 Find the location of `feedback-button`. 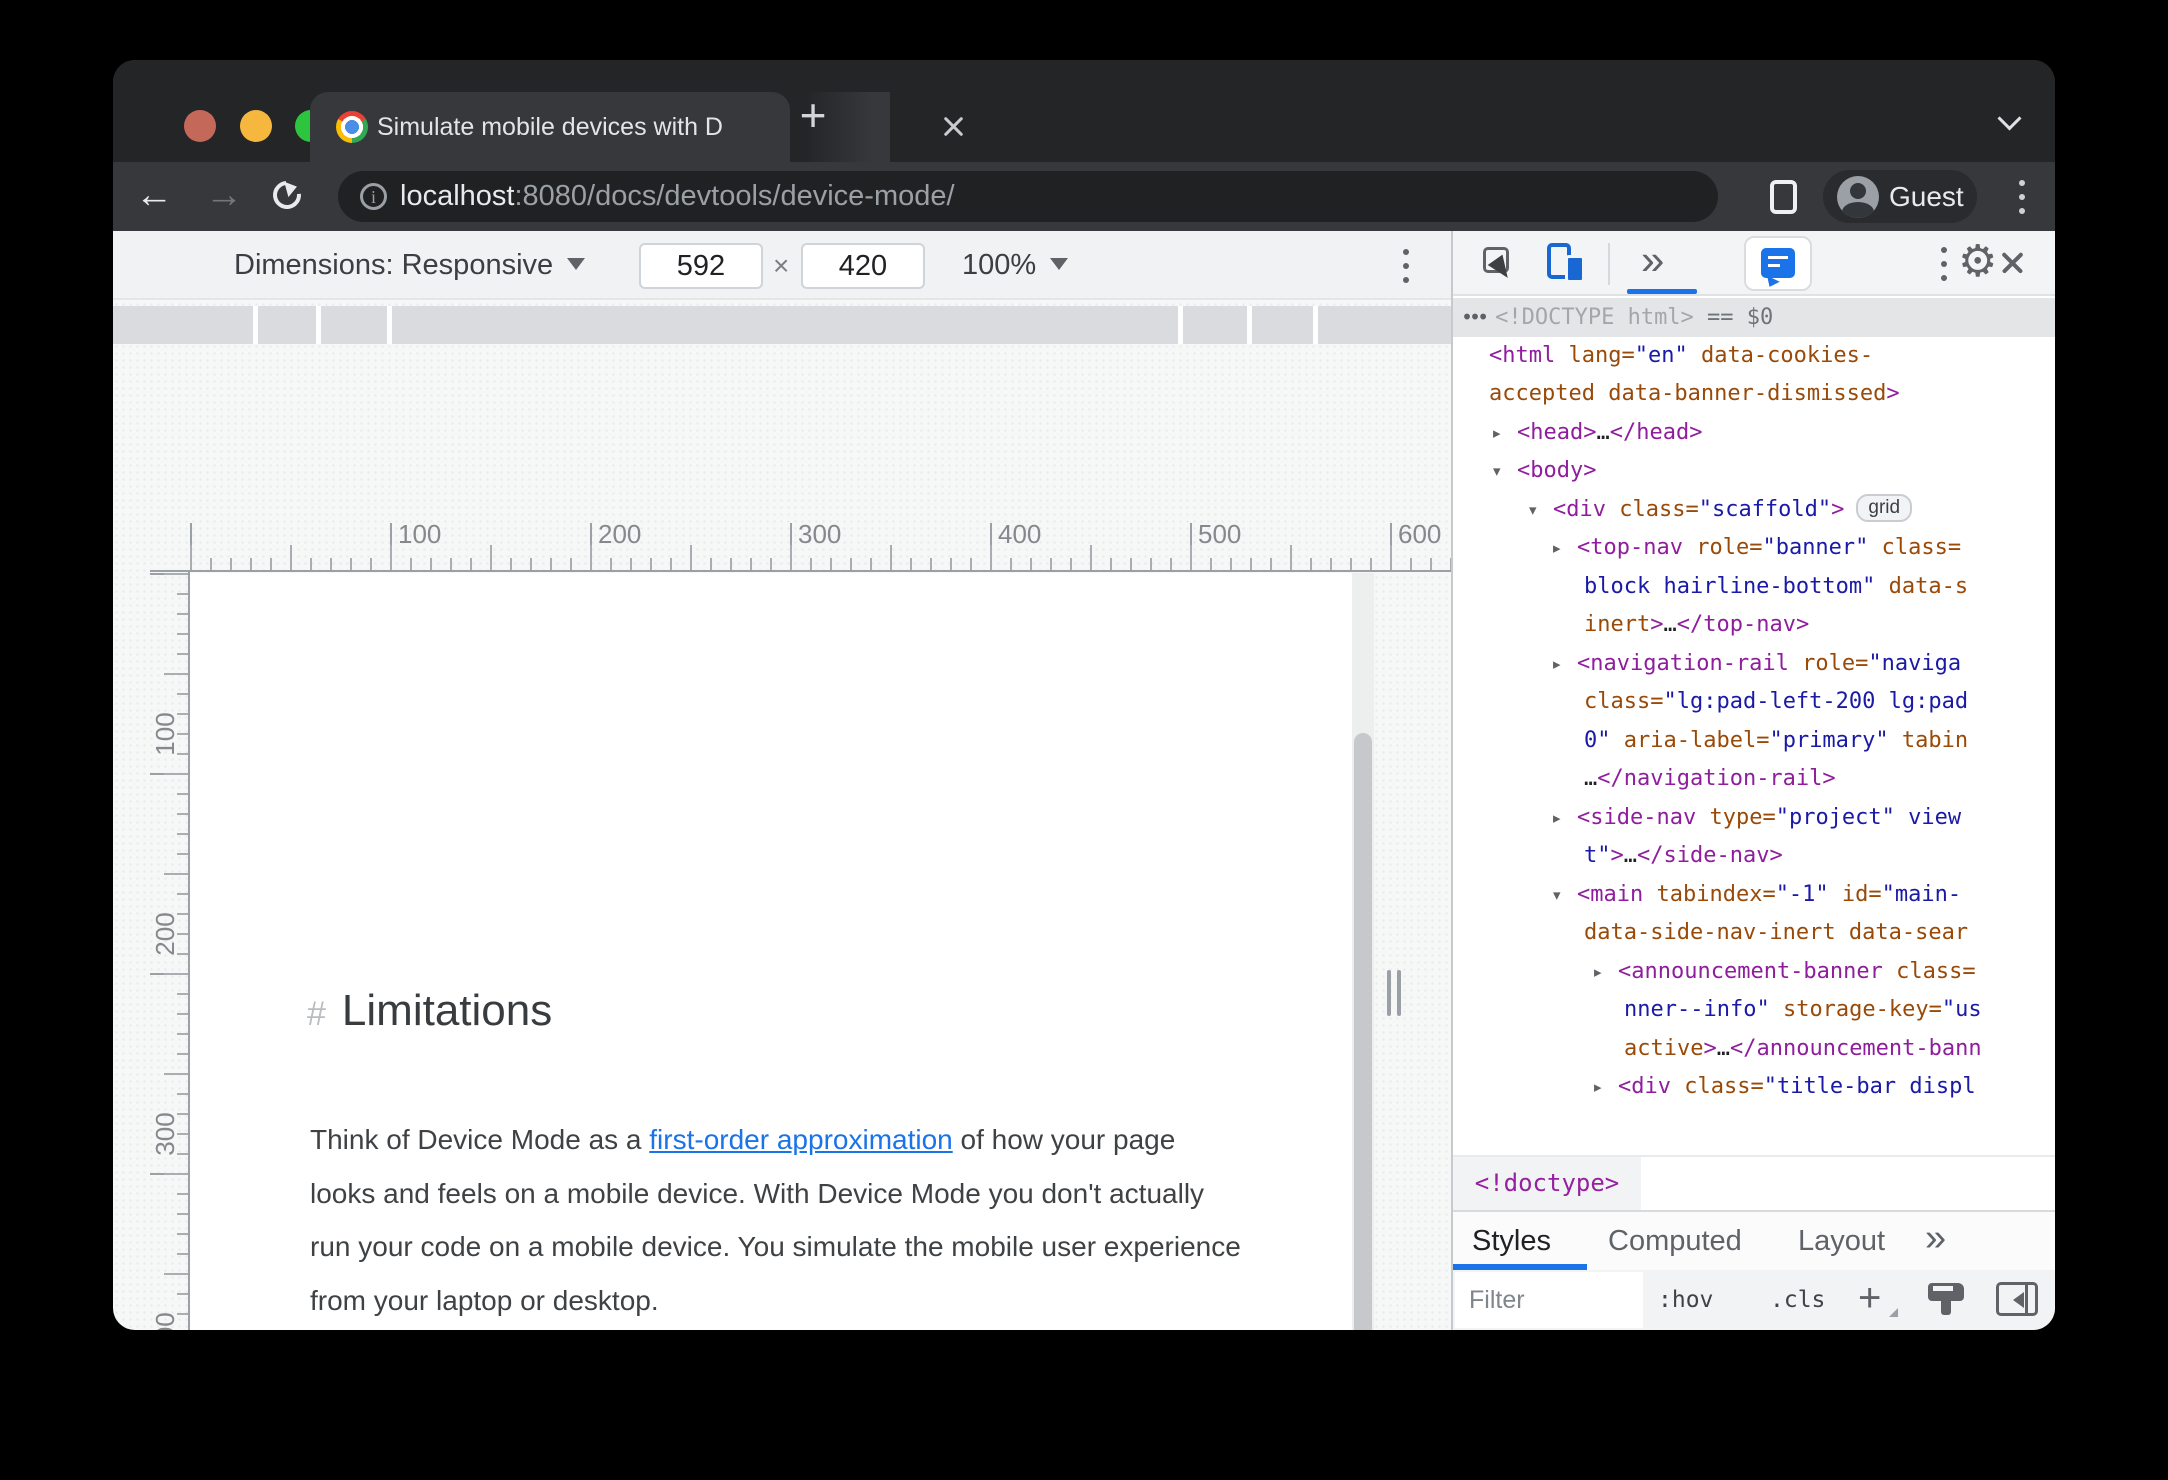

feedback-button is located at coordinates (1778, 266).